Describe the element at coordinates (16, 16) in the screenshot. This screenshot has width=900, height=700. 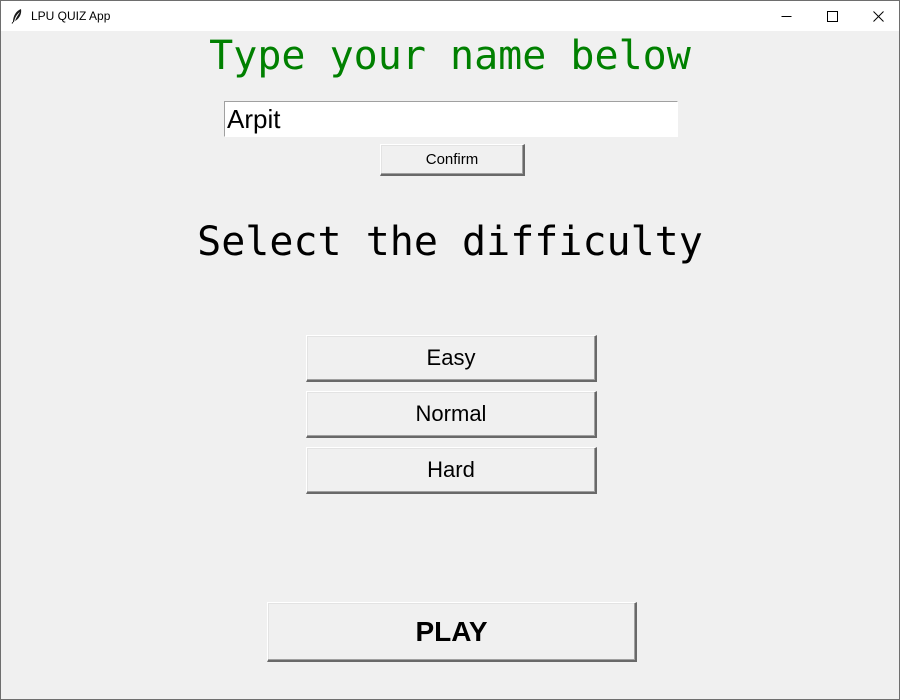
I see `feather-icon` at that location.